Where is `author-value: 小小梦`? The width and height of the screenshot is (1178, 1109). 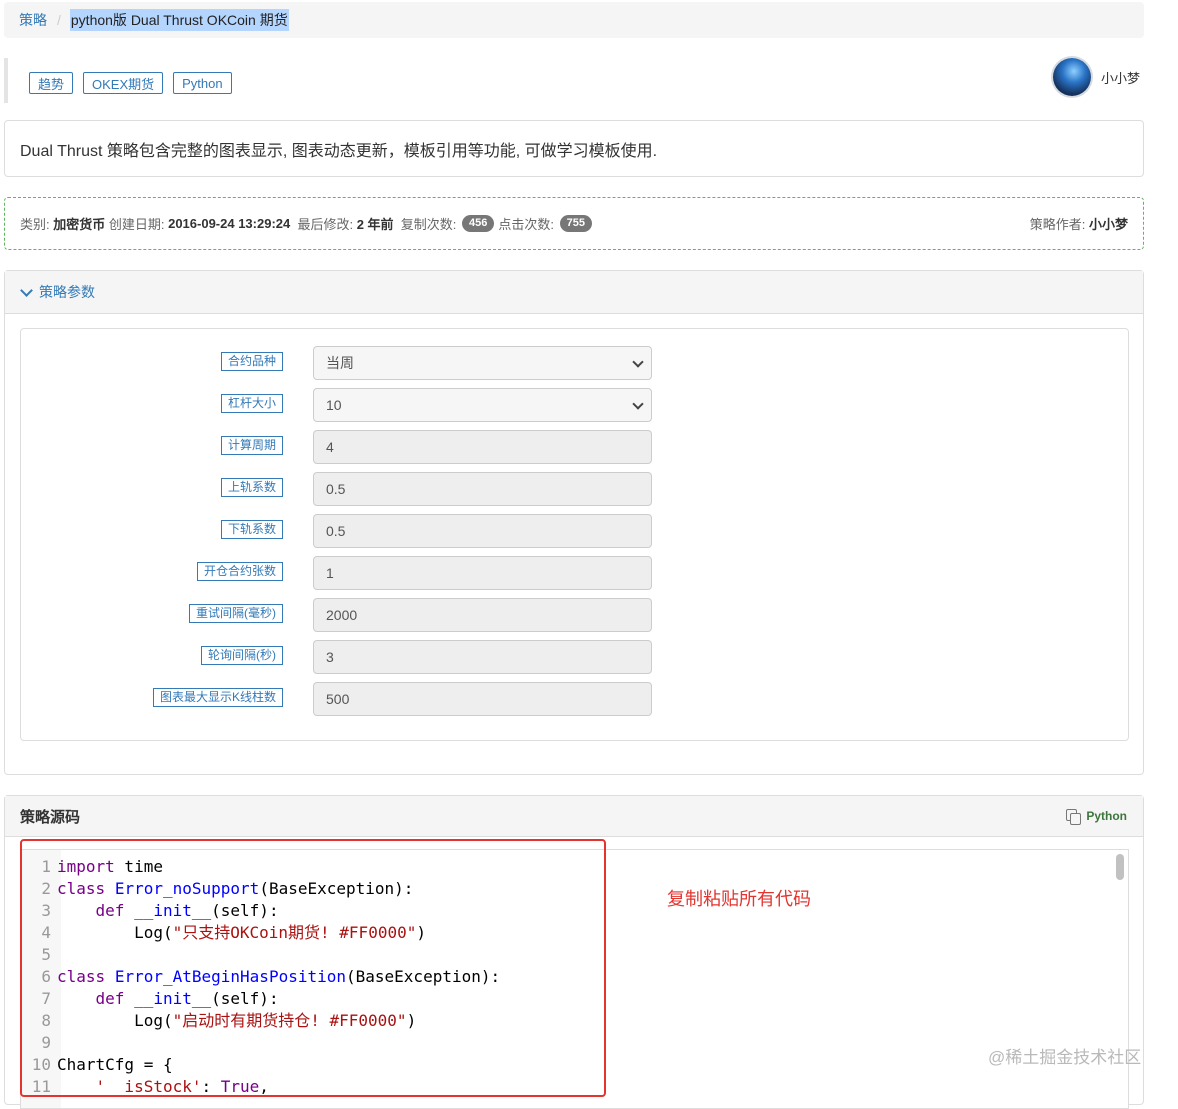
author-value: 小小梦 is located at coordinates (1108, 224).